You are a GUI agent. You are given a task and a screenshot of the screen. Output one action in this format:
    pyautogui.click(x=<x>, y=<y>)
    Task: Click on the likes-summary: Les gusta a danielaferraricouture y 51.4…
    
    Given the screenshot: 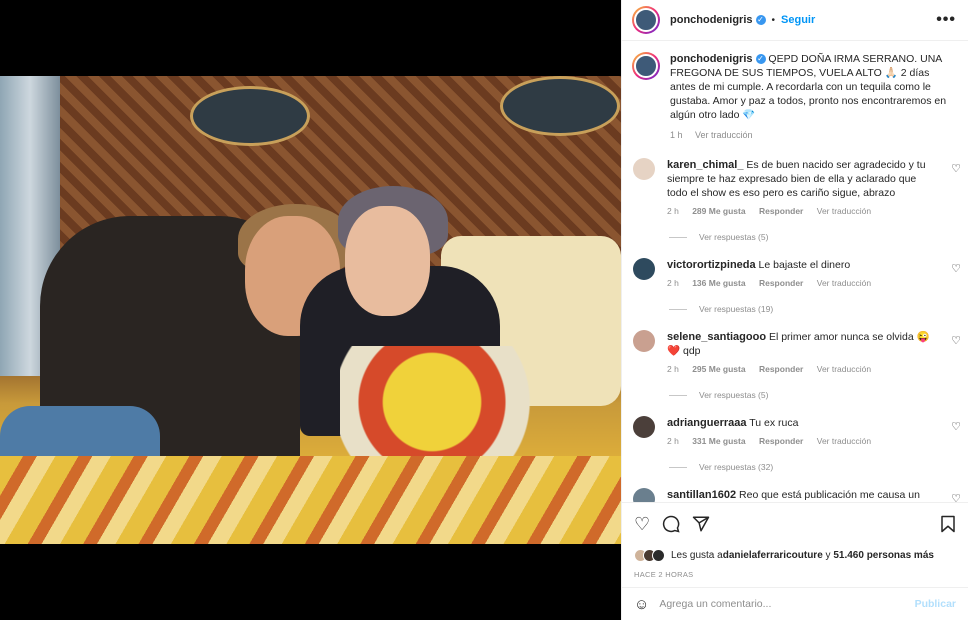 What is the action you would take?
    pyautogui.click(x=795, y=555)
    